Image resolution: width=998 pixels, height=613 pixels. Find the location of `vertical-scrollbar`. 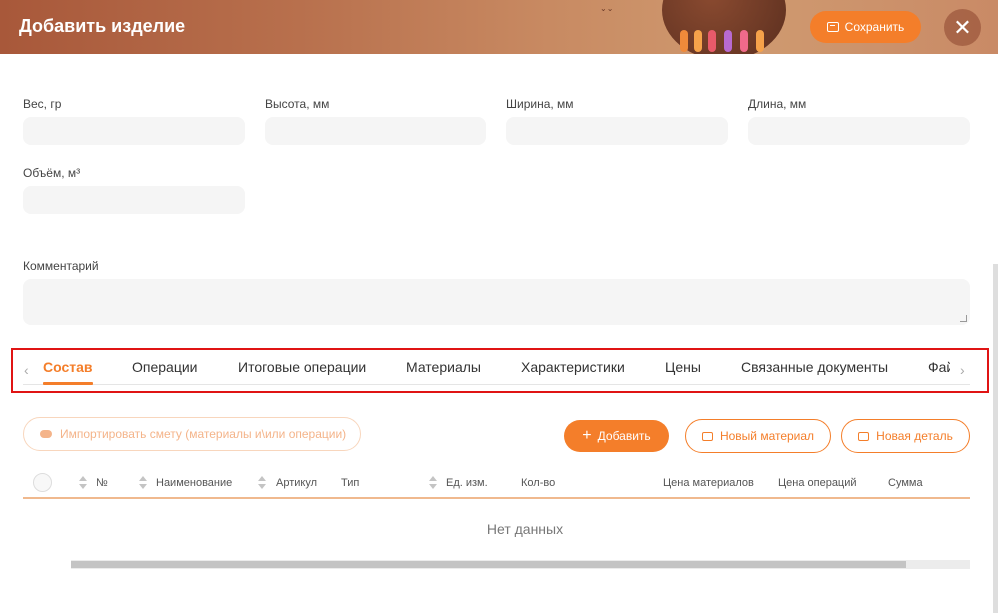

vertical-scrollbar is located at coordinates (995, 438).